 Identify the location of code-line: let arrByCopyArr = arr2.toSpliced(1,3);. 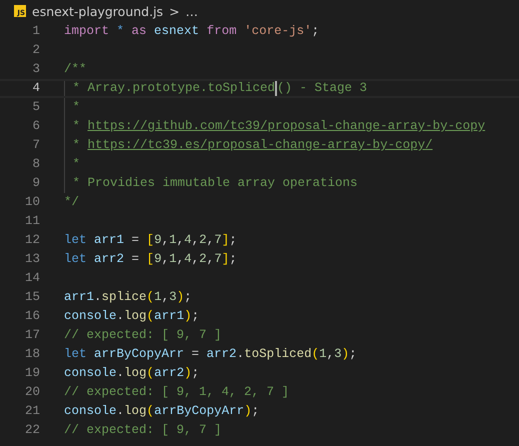
(211, 354).